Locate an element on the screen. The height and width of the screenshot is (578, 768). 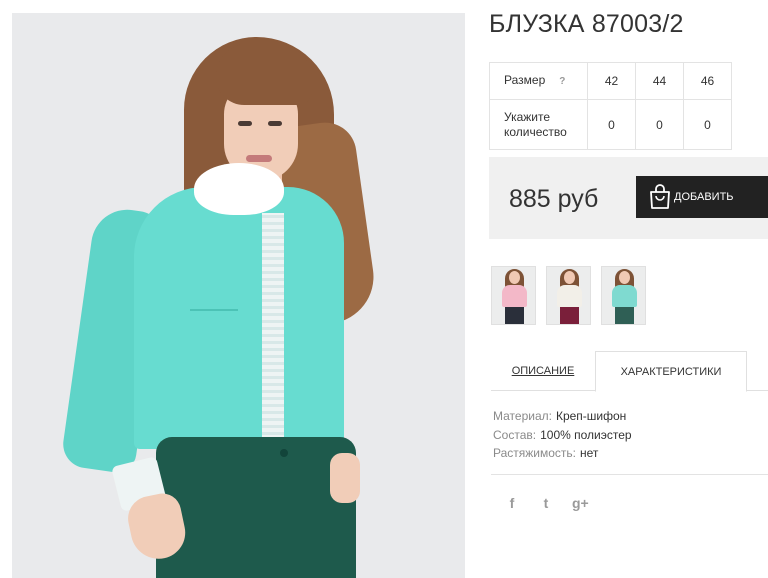
variant-thumbnail-pink is located at coordinates (513, 295).